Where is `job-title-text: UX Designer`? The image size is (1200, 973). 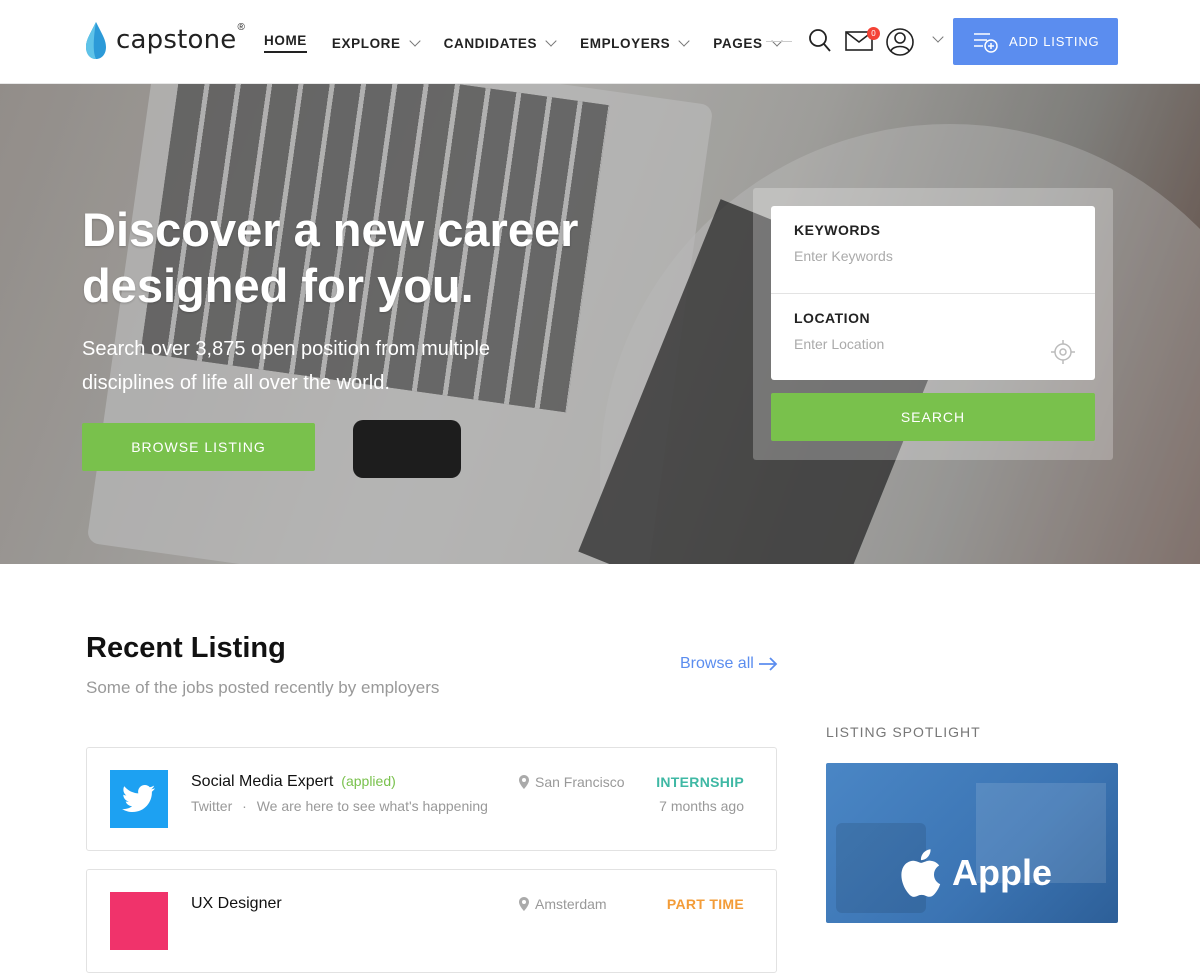 job-title-text: UX Designer is located at coordinates (236, 903).